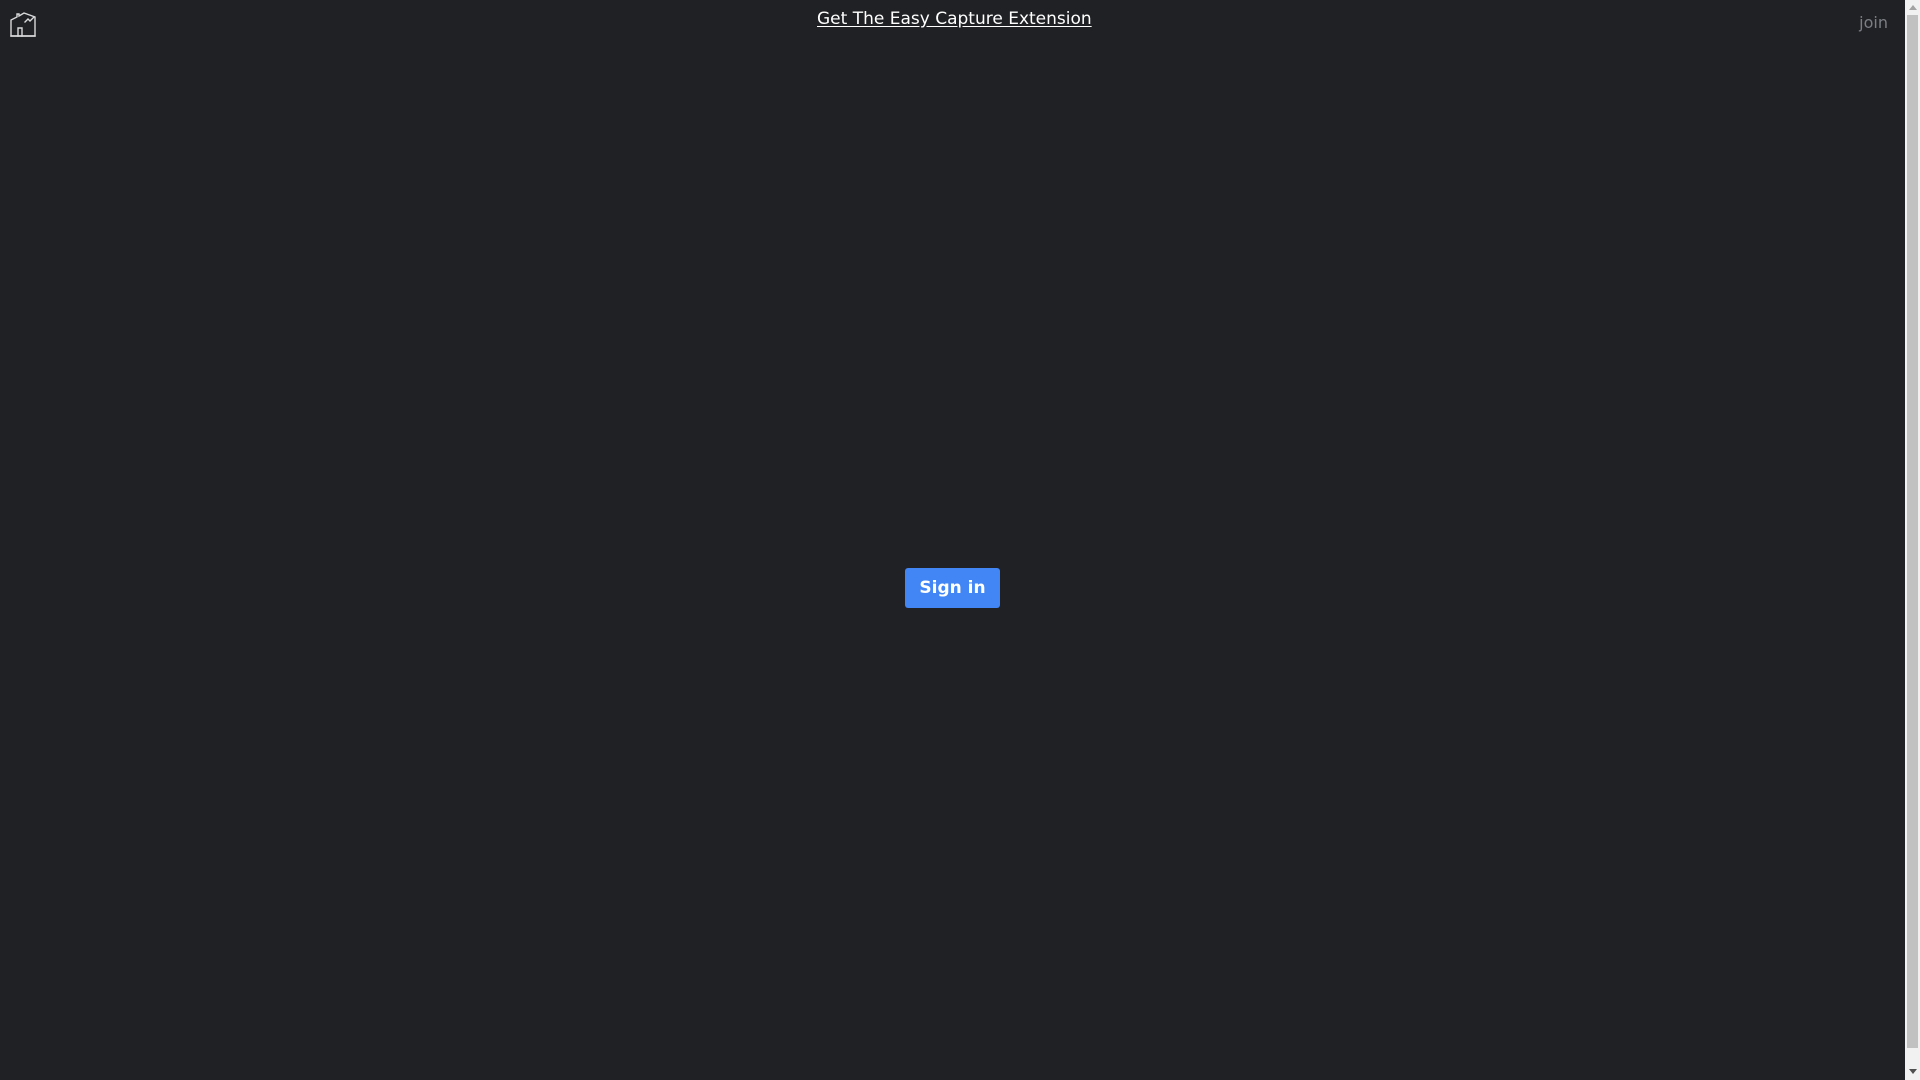 This screenshot has height=1080, width=1920. What do you see at coordinates (23, 25) in the screenshot?
I see `home-logo-icon` at bounding box center [23, 25].